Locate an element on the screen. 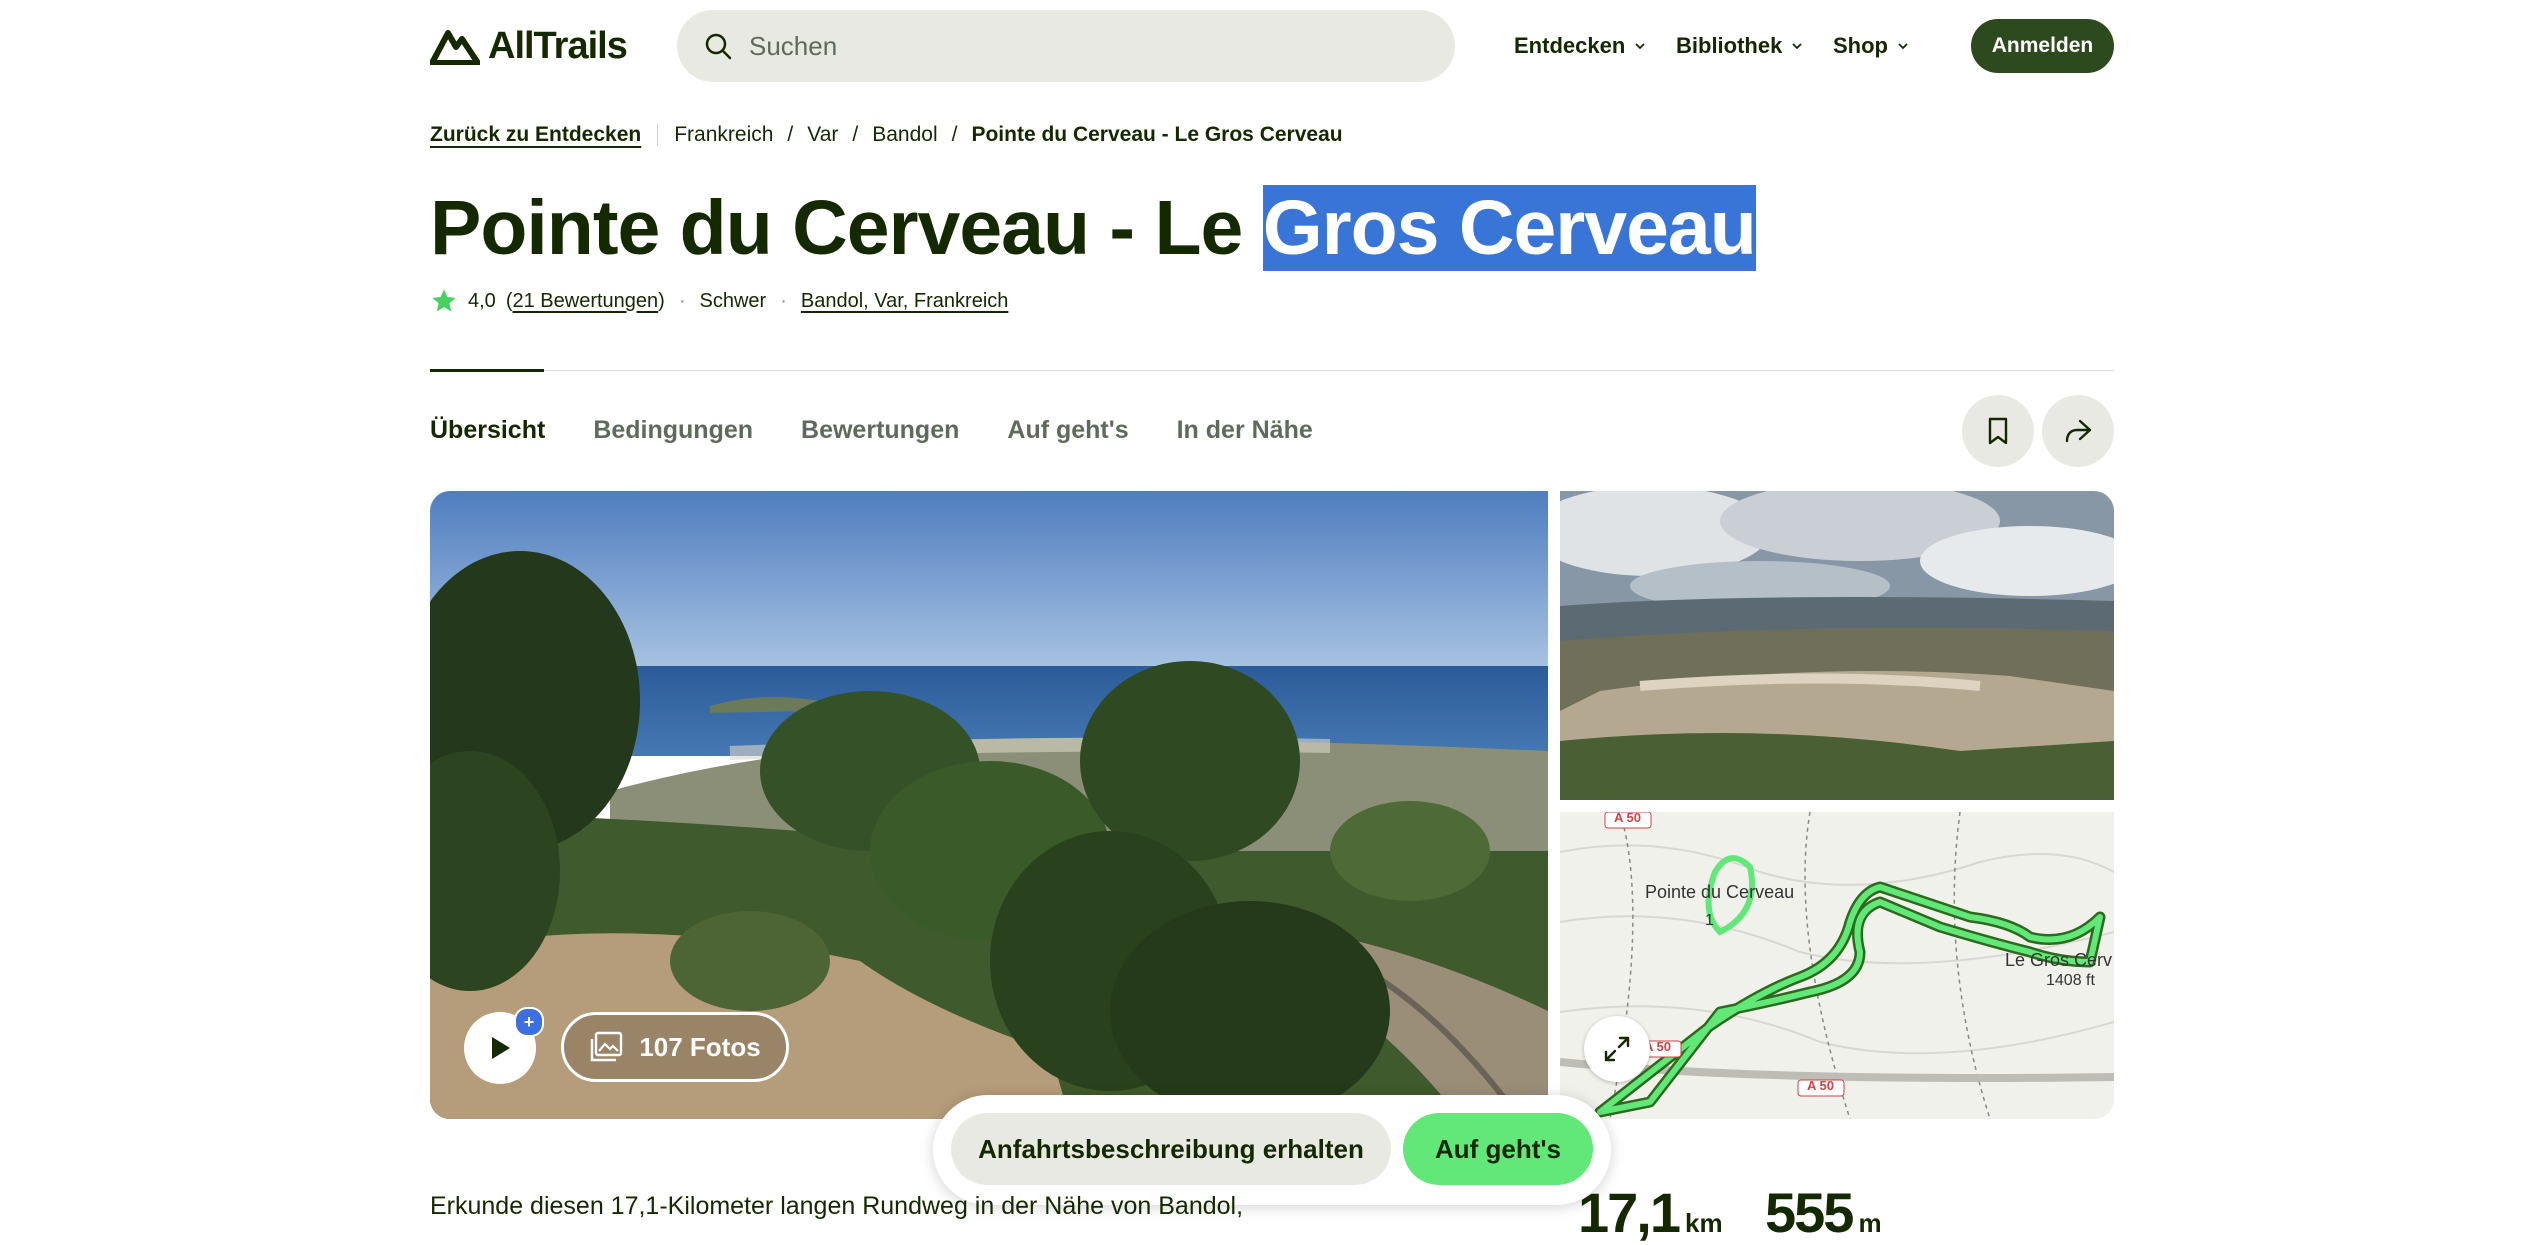  elevation-stat: 555 m is located at coordinates (1823, 1212).